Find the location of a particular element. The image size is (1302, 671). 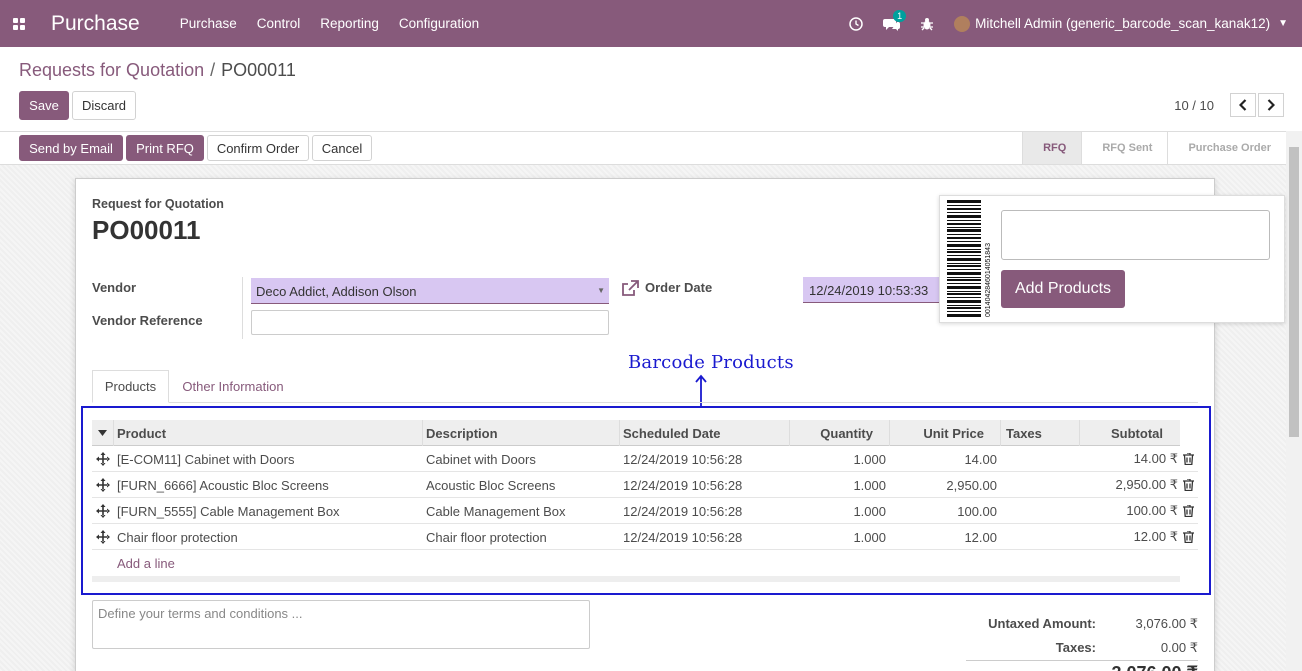

row-product: Chair floor protection is located at coordinates (177, 537).